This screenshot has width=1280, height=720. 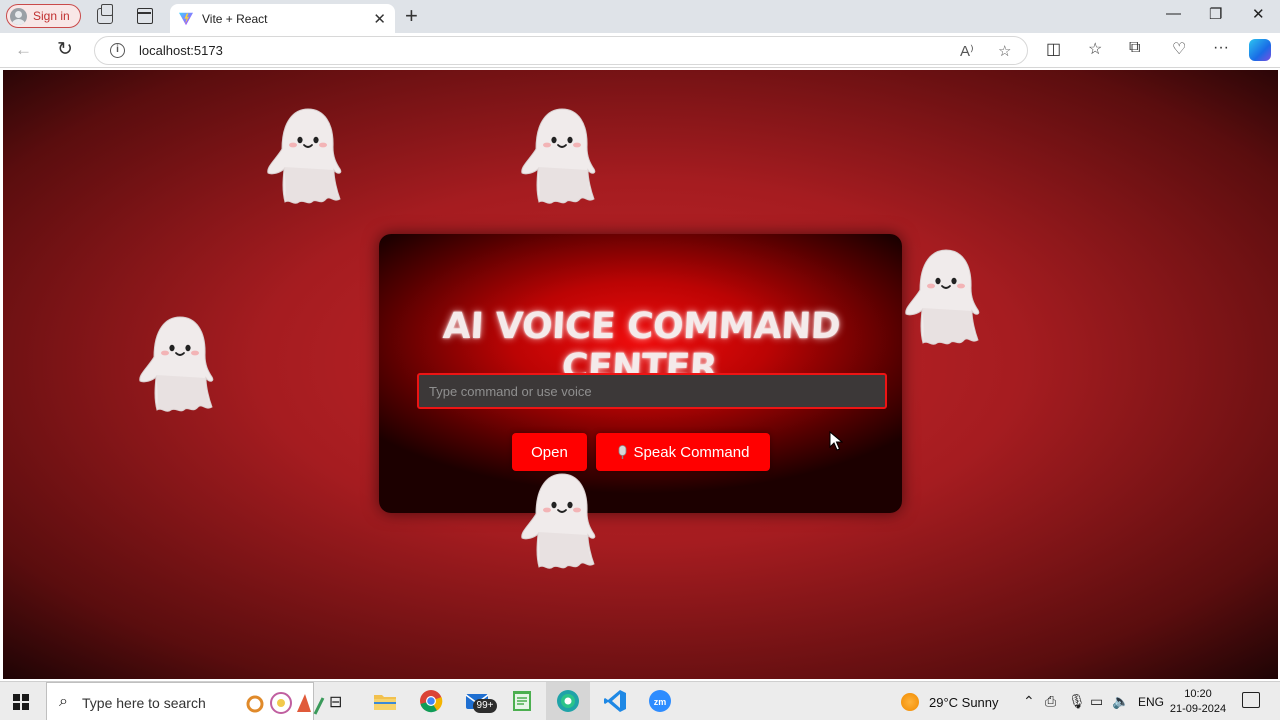 I want to click on url-text: localhost:5173, so click(x=181, y=50).